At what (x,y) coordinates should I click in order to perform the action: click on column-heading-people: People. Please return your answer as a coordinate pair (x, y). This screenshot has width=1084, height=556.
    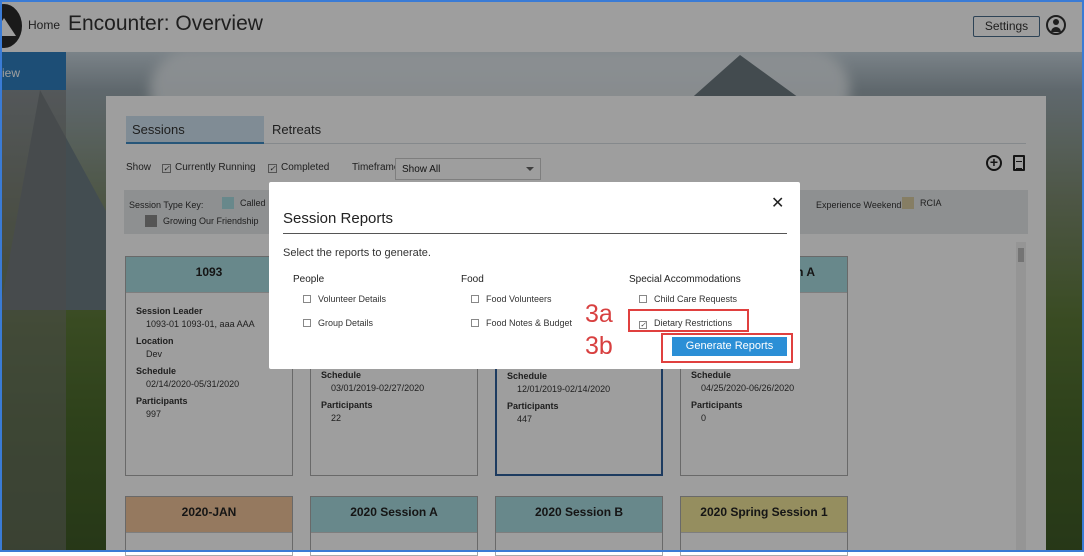
    Looking at the image, I should click on (309, 279).